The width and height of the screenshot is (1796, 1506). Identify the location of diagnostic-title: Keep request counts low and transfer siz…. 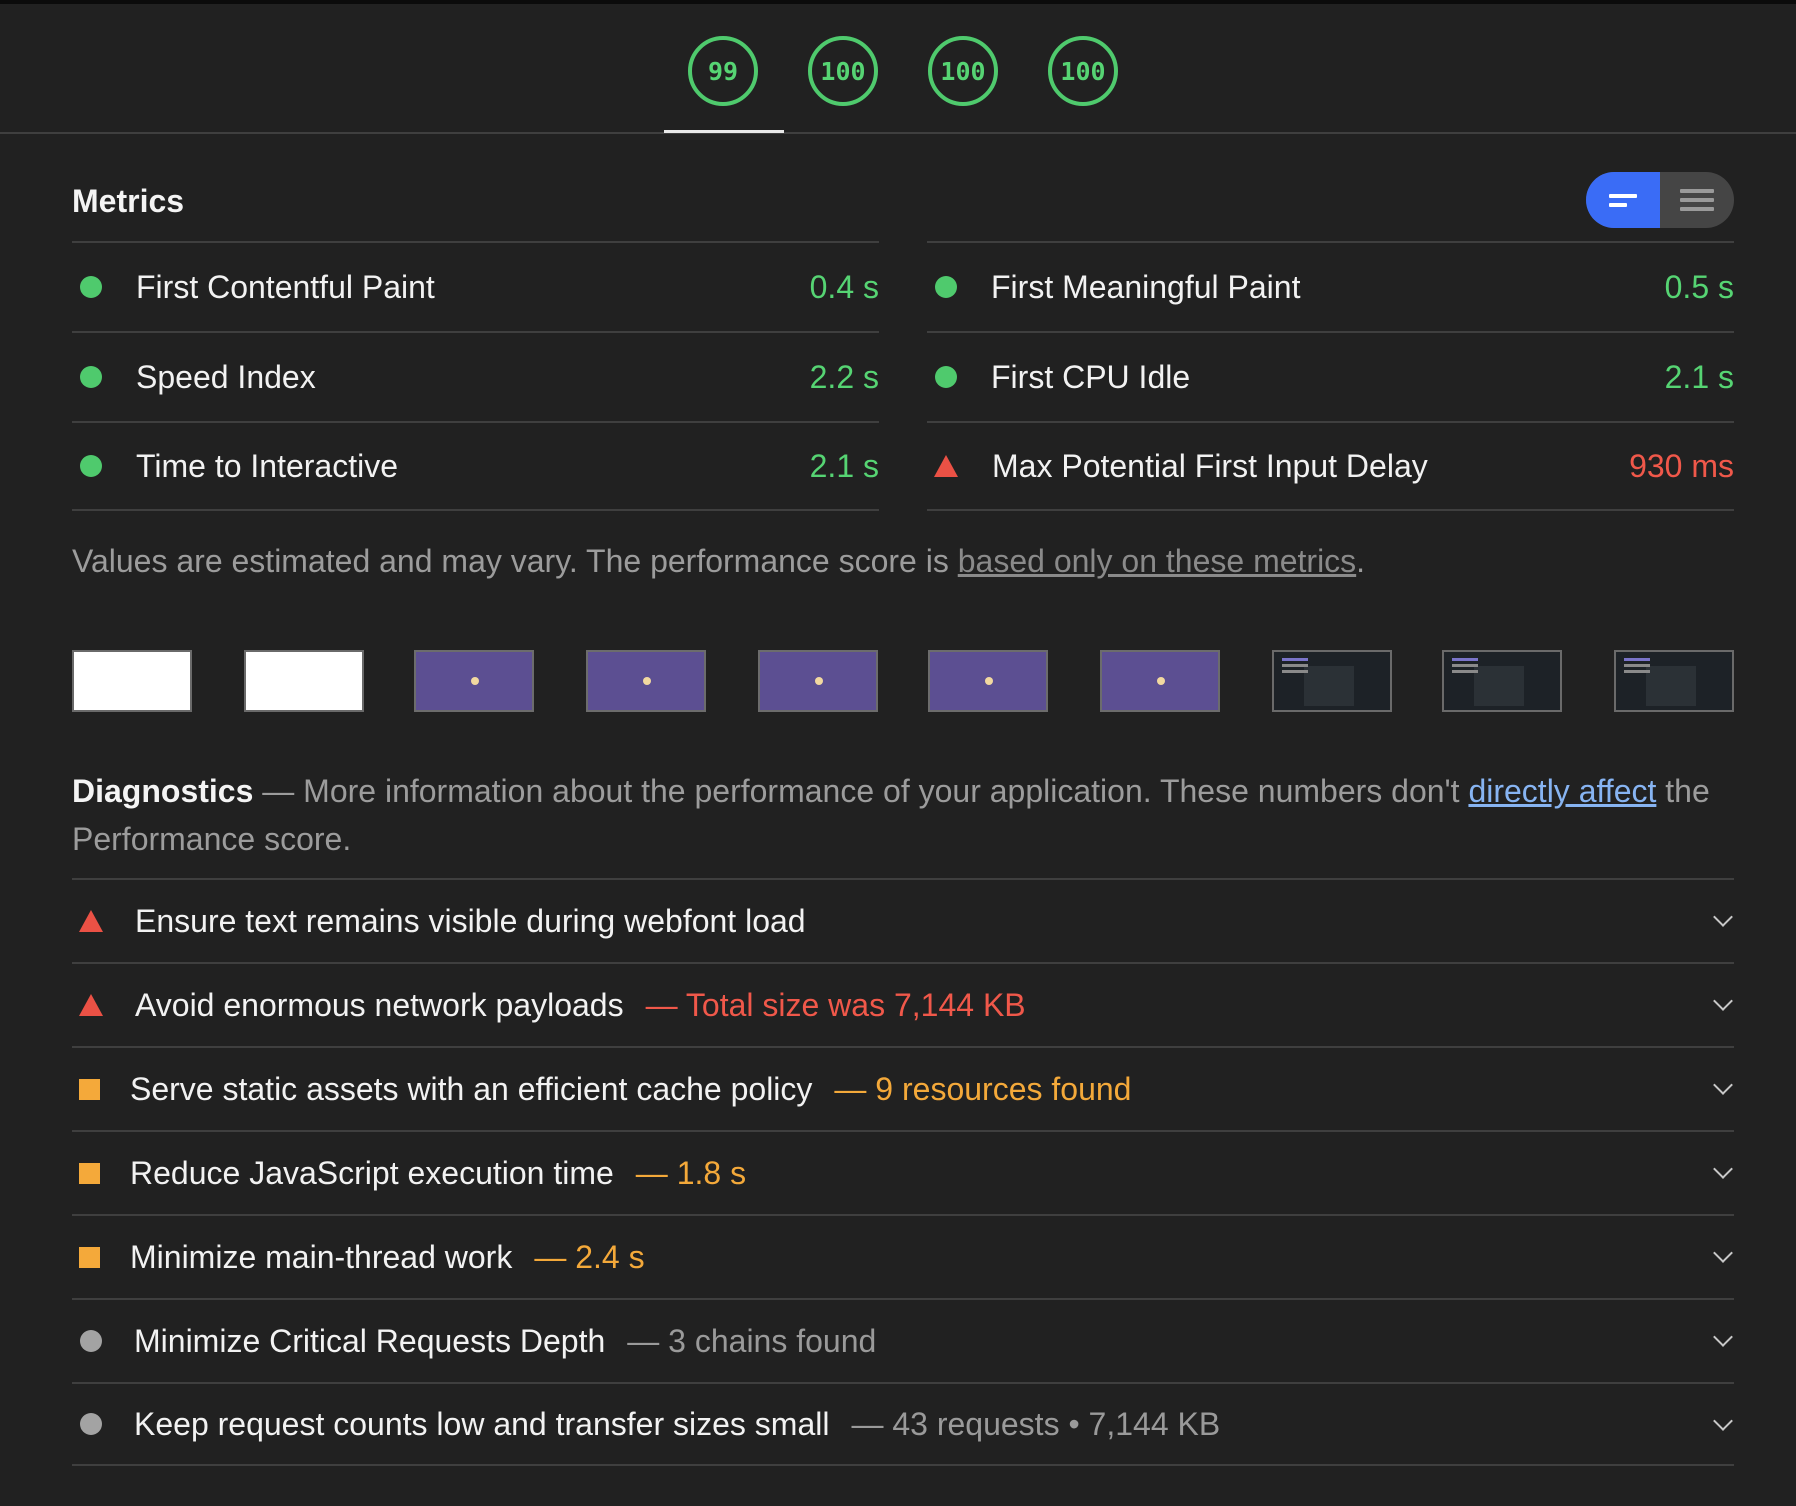
(482, 1423).